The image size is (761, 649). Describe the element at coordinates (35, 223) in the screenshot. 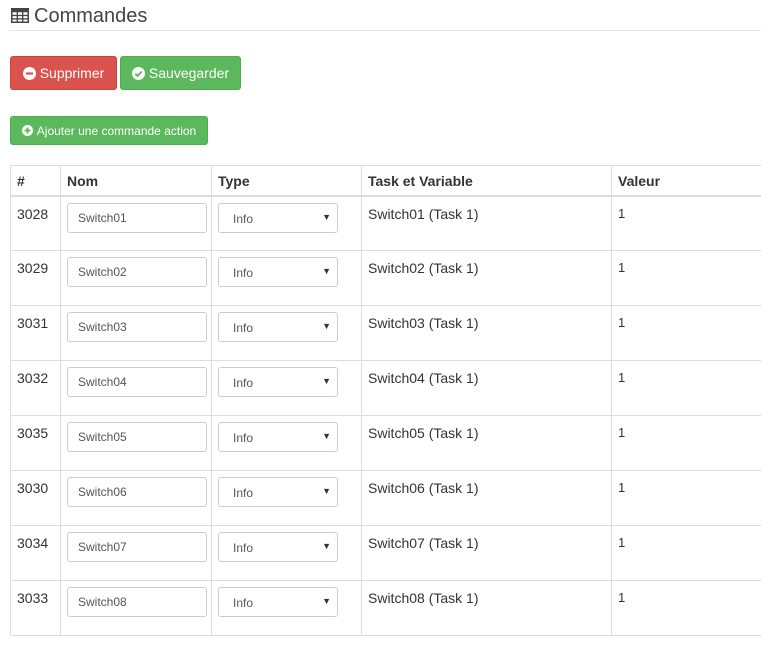

I see `command-id: 3028` at that location.